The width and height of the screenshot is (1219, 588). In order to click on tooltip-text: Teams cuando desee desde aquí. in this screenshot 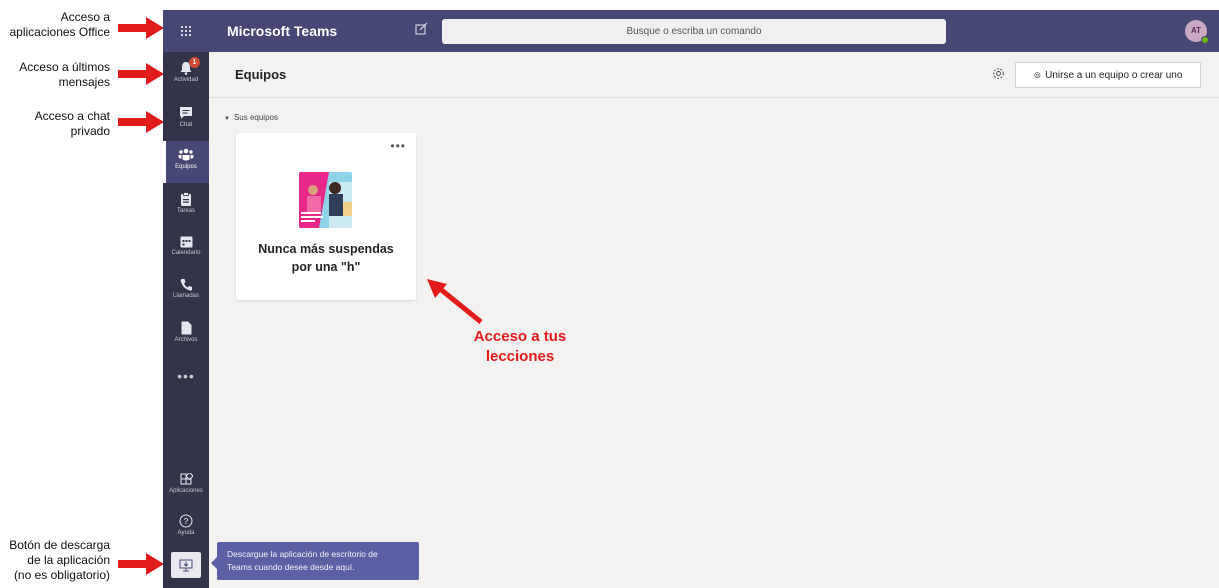, I will do `click(291, 567)`.